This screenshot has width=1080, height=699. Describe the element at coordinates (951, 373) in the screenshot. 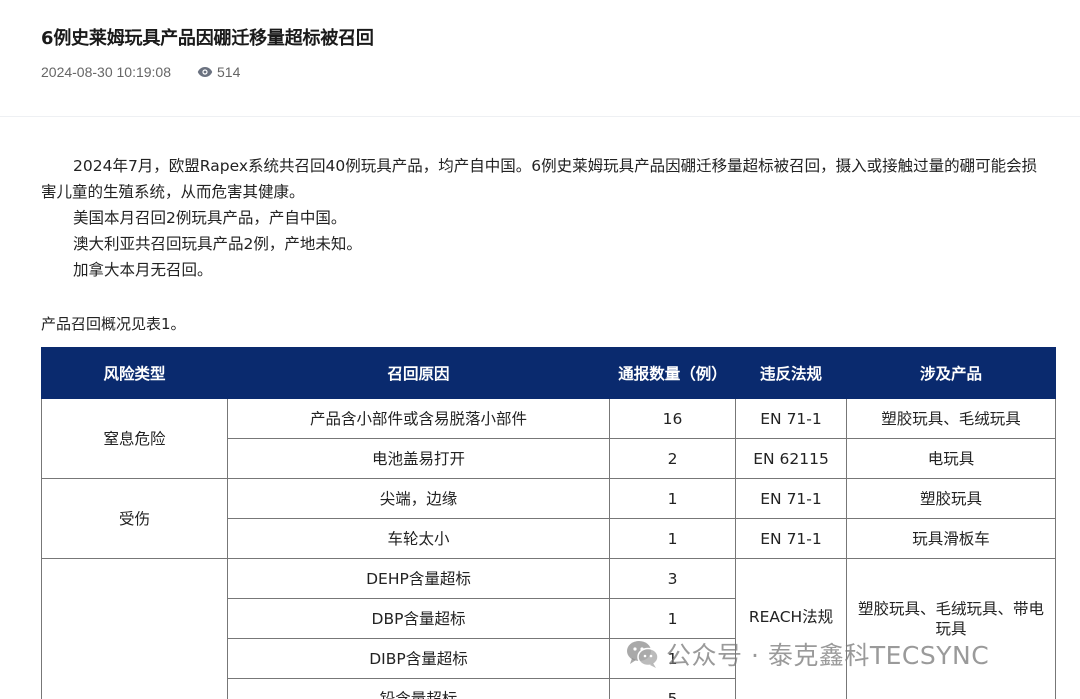

I see `column-header: 涉及产品` at that location.